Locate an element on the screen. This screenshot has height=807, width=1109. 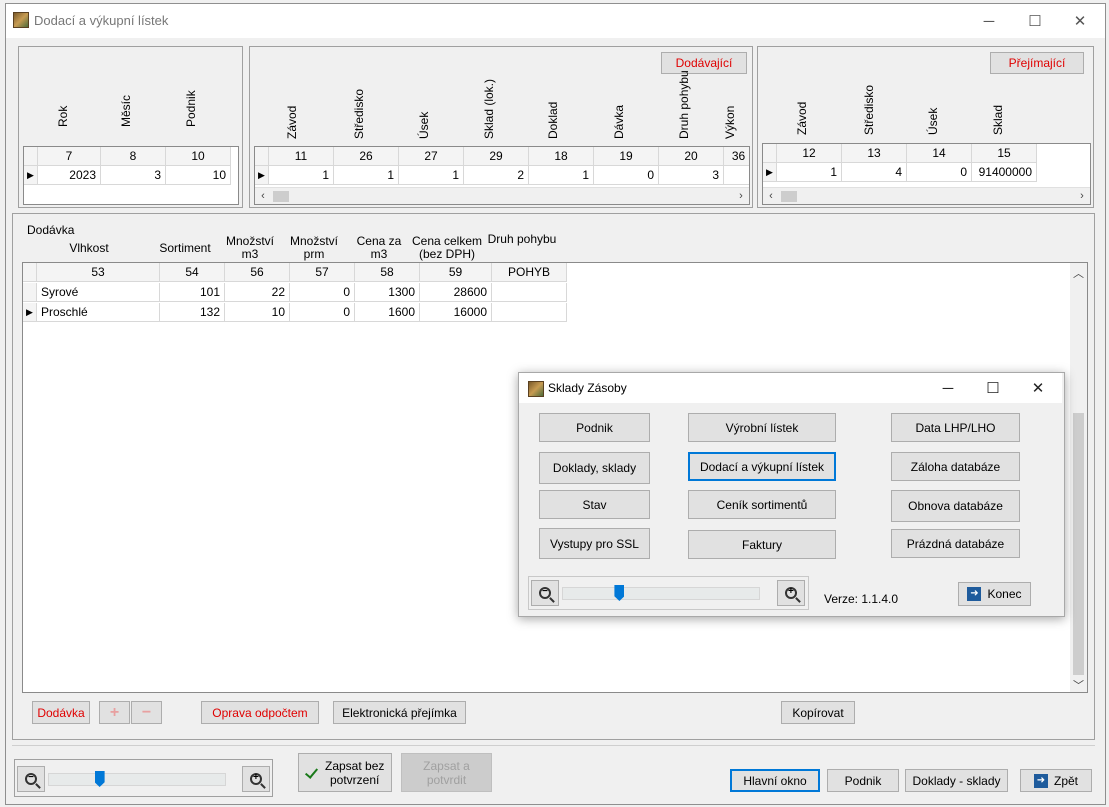
cell-mesic: 3 is located at coordinates (133, 175).